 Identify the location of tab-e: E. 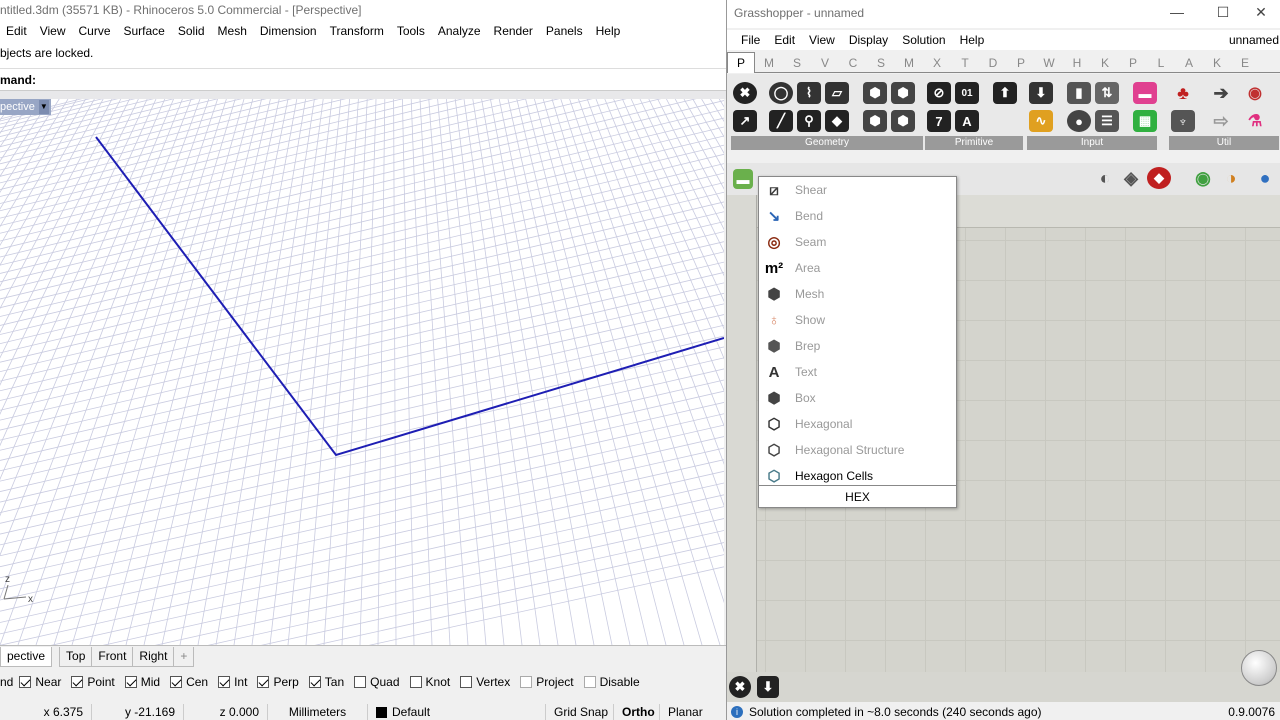
(1245, 63).